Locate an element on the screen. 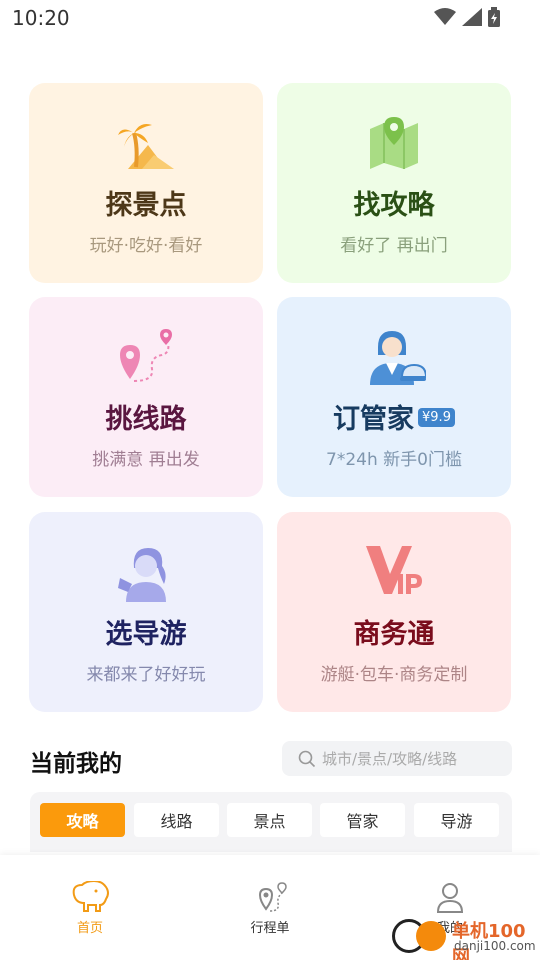  route-icon is located at coordinates (146, 355).